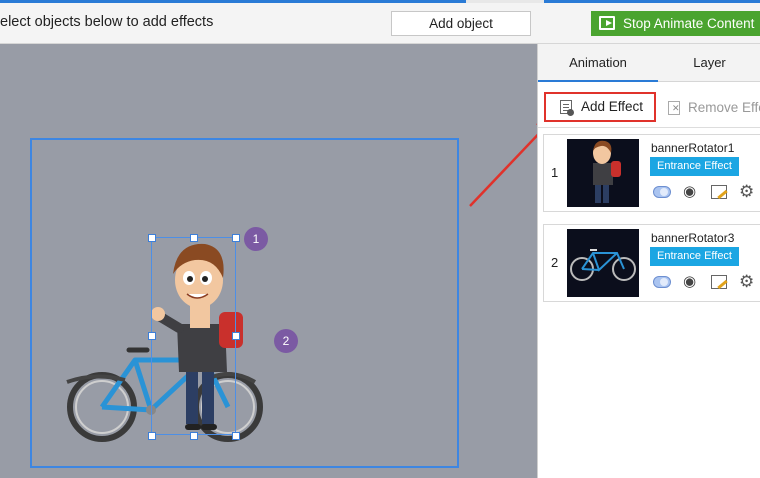 The width and height of the screenshot is (760, 478). What do you see at coordinates (194, 436) in the screenshot?
I see `resize-handle-bottom` at bounding box center [194, 436].